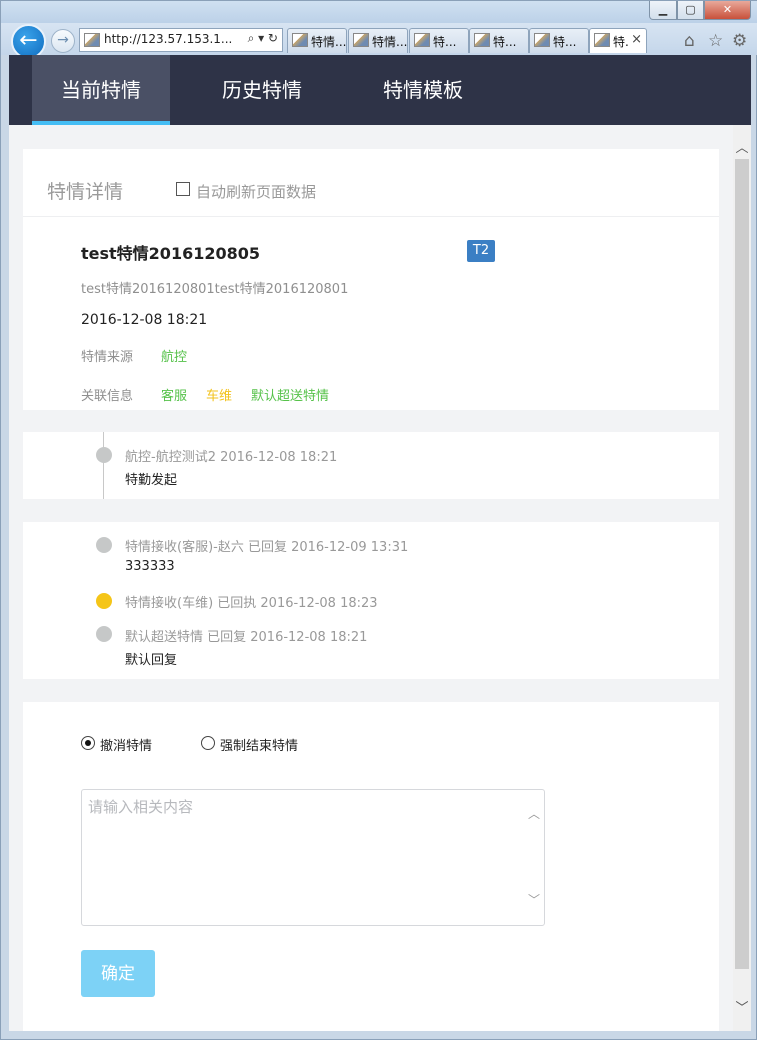 The height and width of the screenshot is (1040, 757). I want to click on auto-refresh-checkbox, so click(183, 189).